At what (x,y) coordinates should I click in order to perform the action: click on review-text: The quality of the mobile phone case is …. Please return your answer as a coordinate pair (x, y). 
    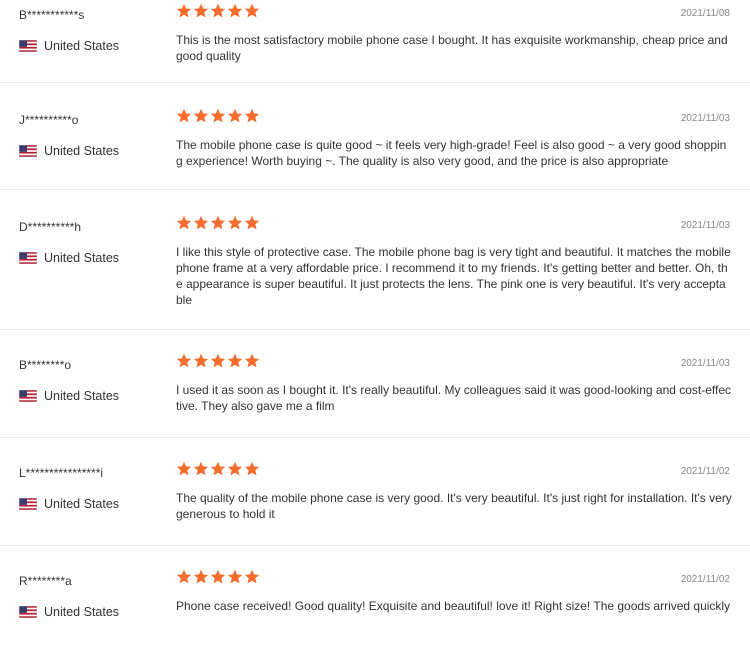
    Looking at the image, I should click on (454, 506).